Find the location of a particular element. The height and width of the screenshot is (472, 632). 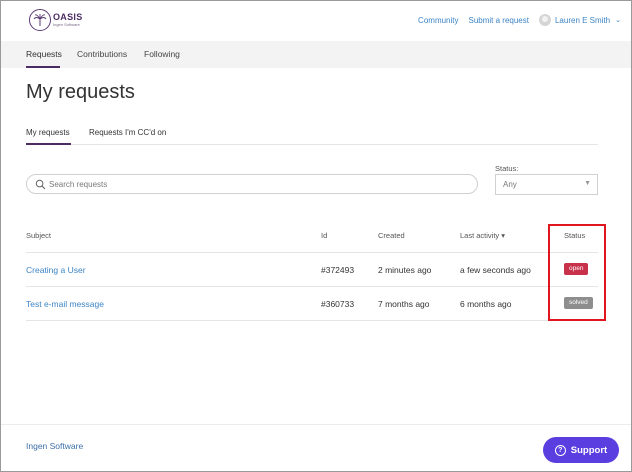

user-menu: Lauren E Smith ⌄ is located at coordinates (579, 20).